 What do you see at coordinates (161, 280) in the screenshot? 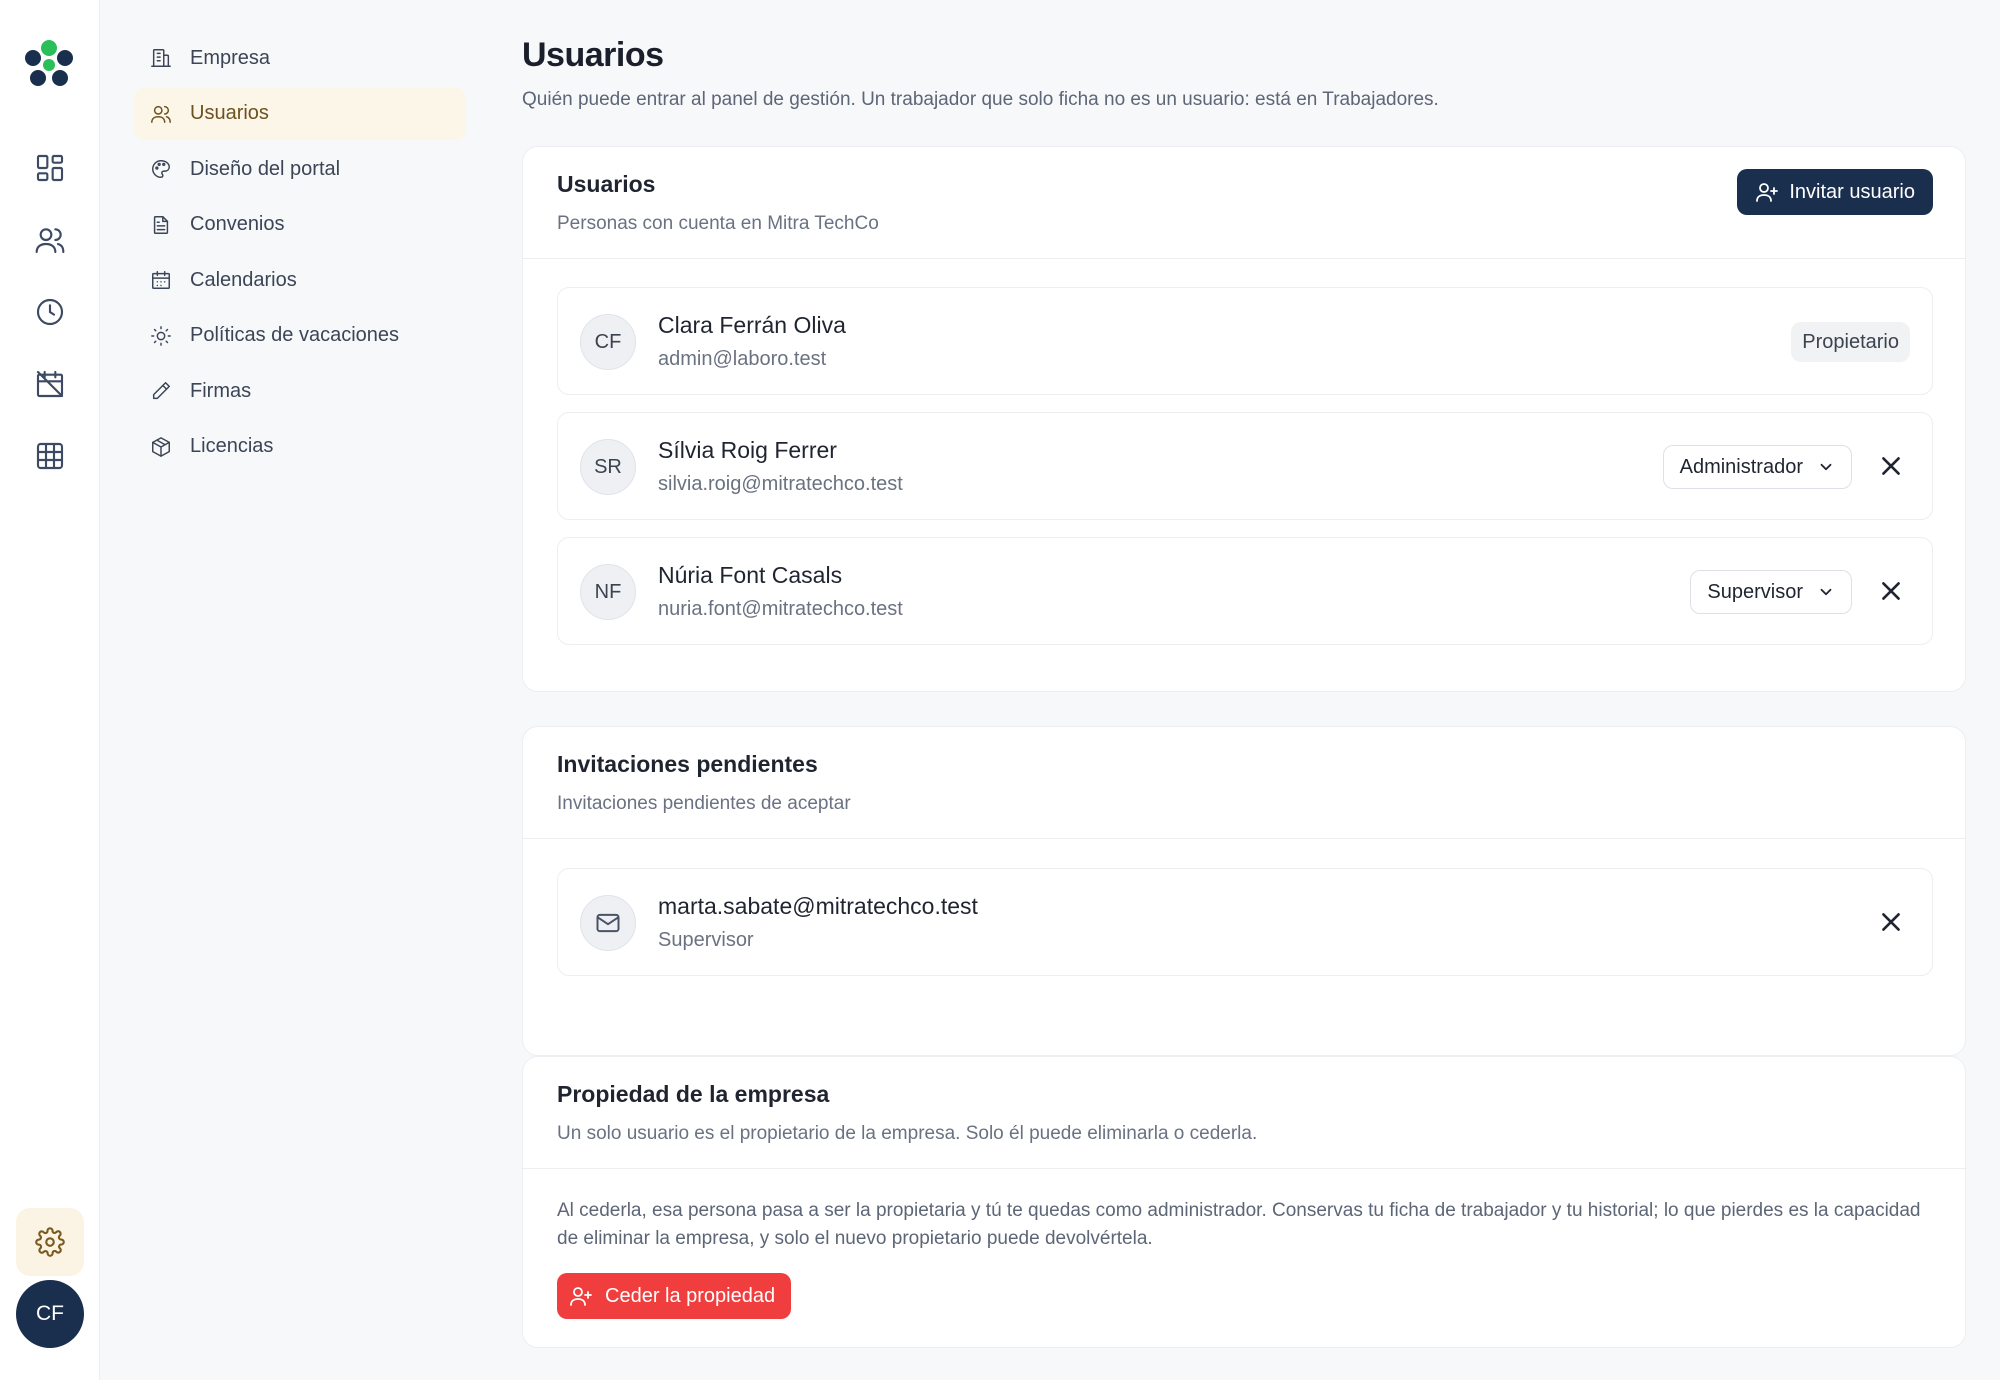
I see `calendar-icon` at bounding box center [161, 280].